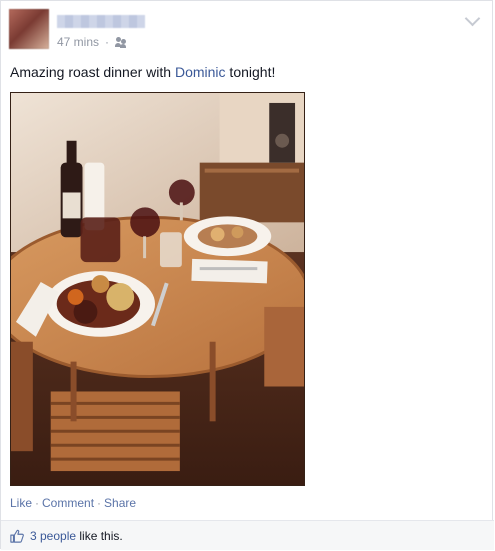 The height and width of the screenshot is (551, 495). Describe the element at coordinates (121, 42) in the screenshot. I see `friends-icon` at that location.